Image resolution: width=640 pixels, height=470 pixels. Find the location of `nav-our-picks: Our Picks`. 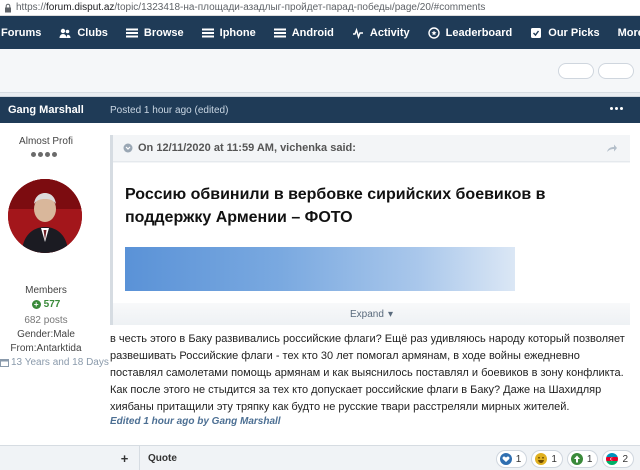

nav-our-picks: Our Picks is located at coordinates (564, 32).